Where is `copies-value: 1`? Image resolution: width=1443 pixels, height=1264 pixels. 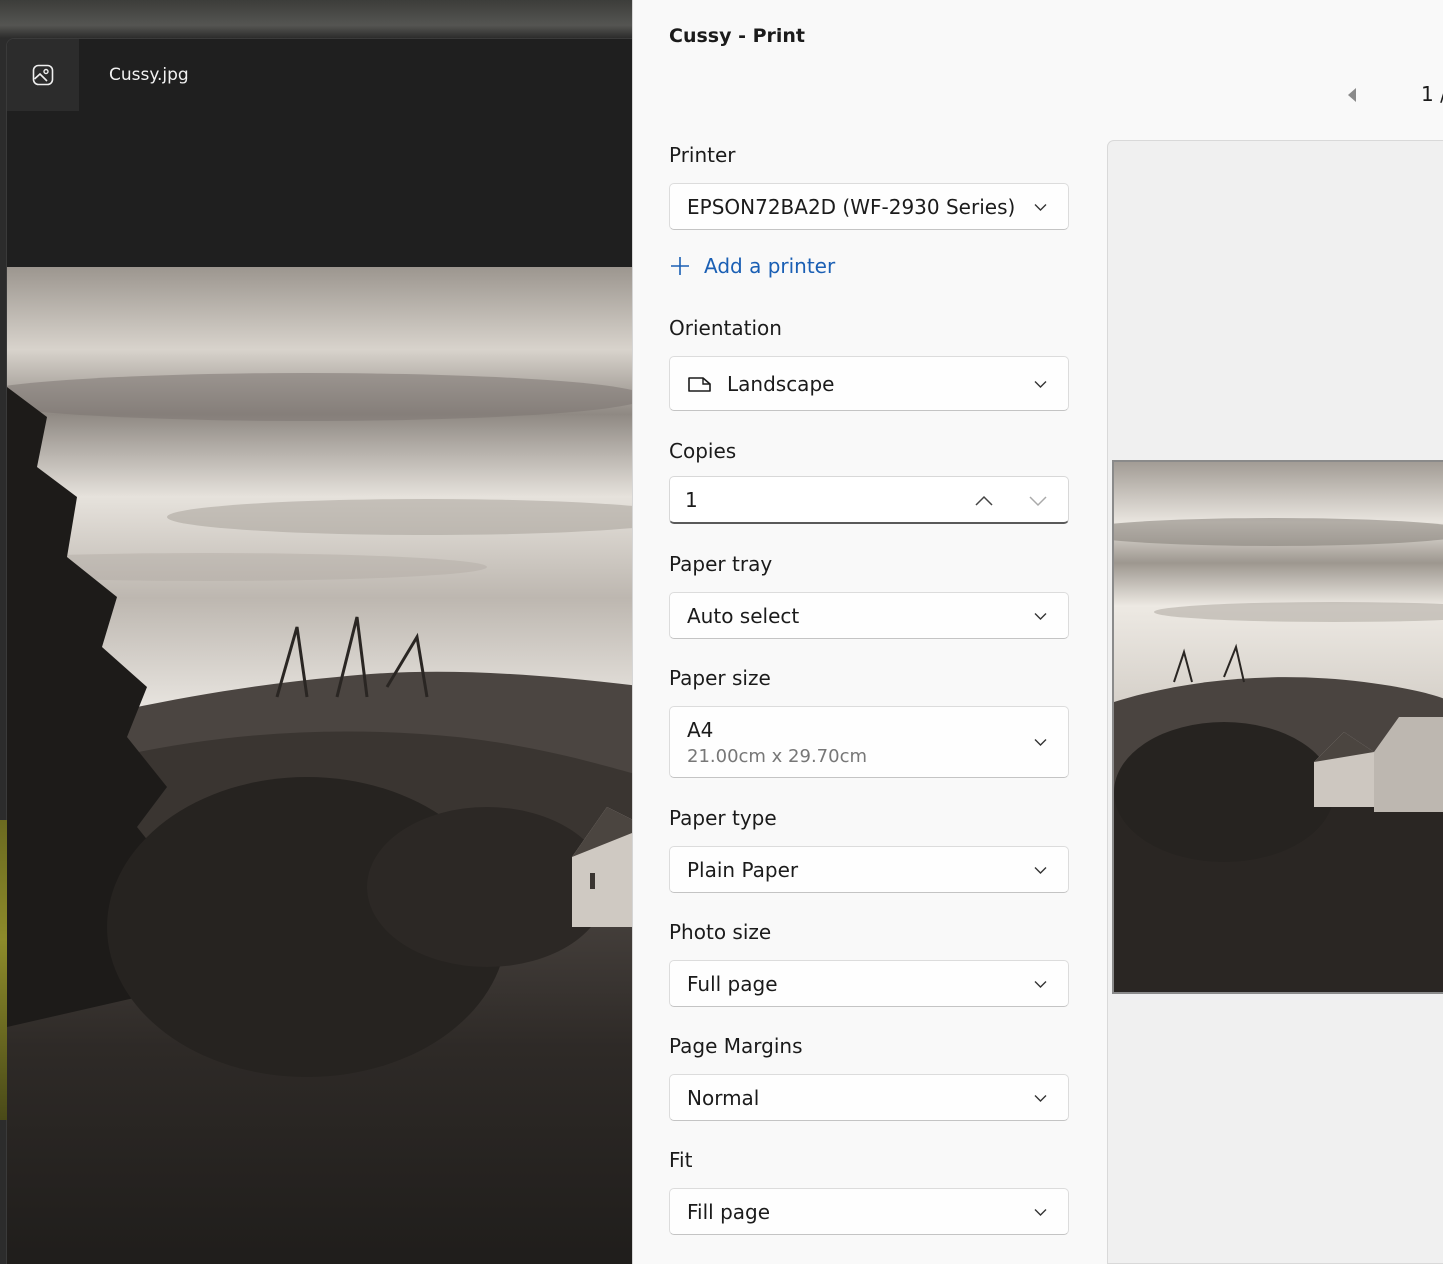 copies-value: 1 is located at coordinates (691, 499).